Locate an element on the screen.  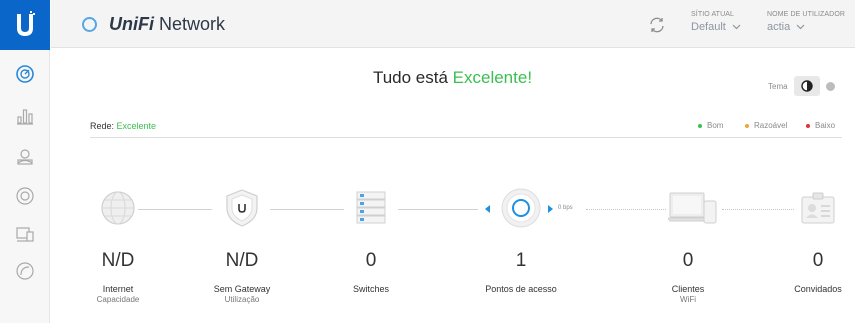
network-label: Rede: is located at coordinates (103, 126).